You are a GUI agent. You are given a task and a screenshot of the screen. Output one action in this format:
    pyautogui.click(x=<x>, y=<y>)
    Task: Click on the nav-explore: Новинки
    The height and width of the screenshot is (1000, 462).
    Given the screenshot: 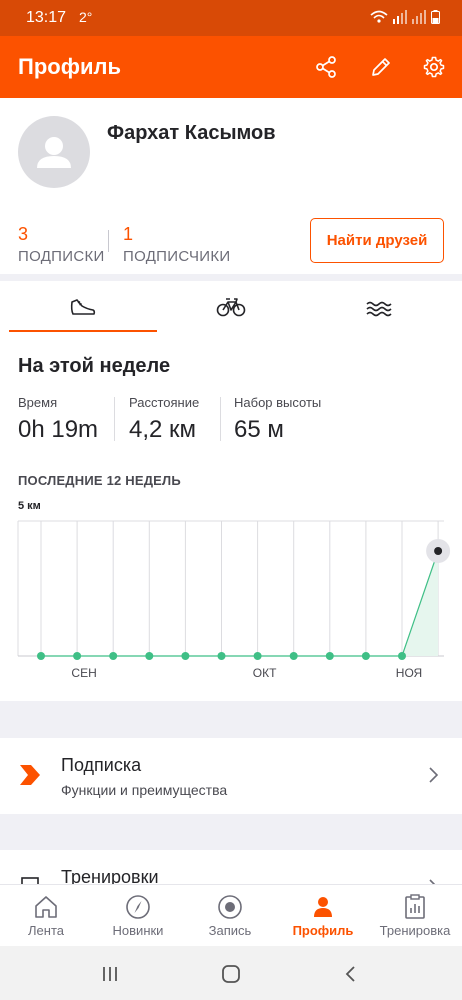 What is the action you would take?
    pyautogui.click(x=138, y=916)
    